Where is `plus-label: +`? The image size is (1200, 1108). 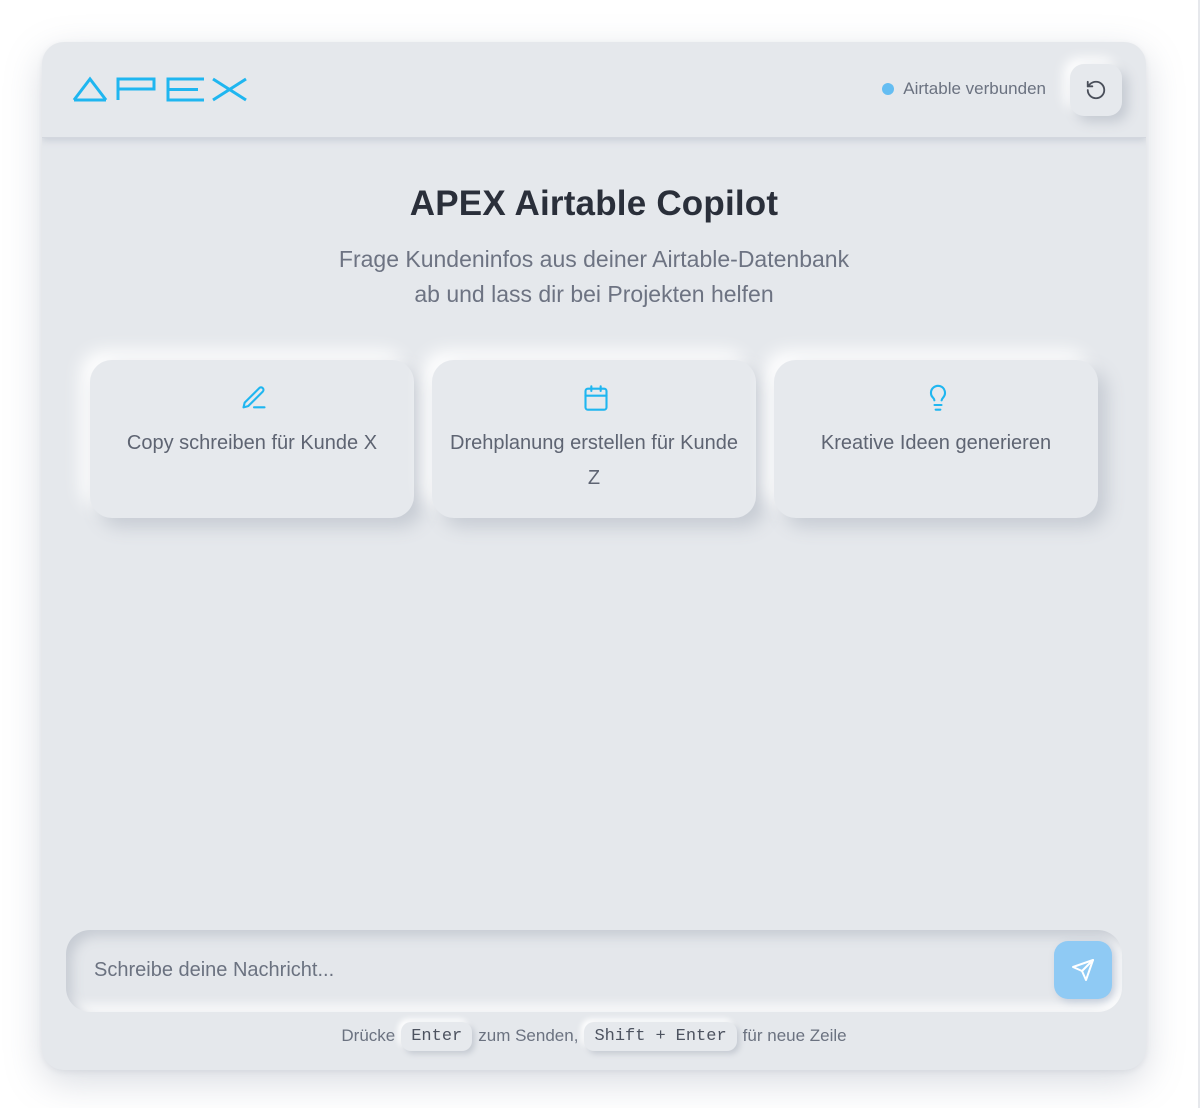
plus-label: + is located at coordinates (660, 1036).